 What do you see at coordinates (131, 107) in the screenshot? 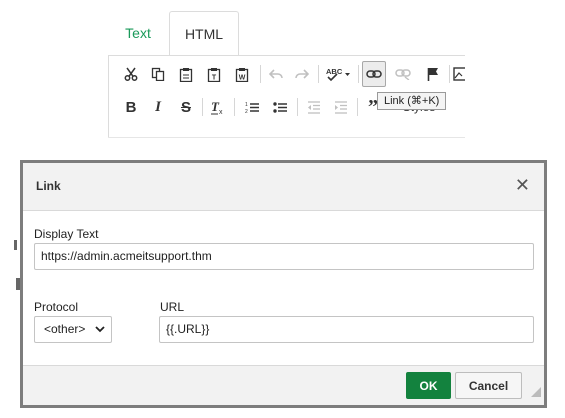
I see `bold-icon: B` at bounding box center [131, 107].